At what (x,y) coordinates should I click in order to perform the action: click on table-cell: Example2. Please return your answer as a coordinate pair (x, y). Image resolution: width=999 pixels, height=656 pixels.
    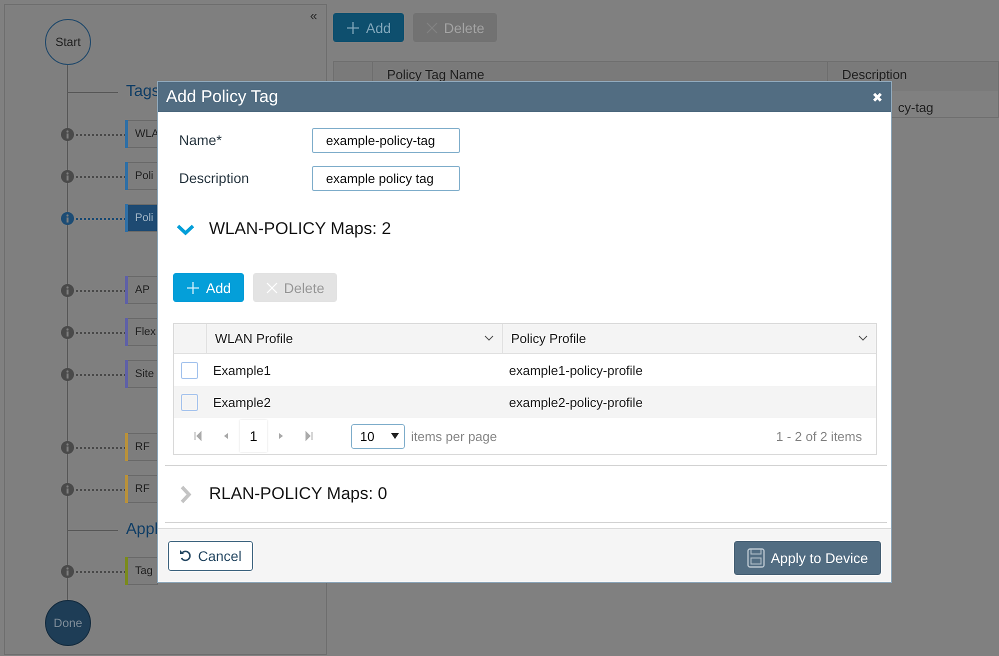
    Looking at the image, I should click on (354, 402).